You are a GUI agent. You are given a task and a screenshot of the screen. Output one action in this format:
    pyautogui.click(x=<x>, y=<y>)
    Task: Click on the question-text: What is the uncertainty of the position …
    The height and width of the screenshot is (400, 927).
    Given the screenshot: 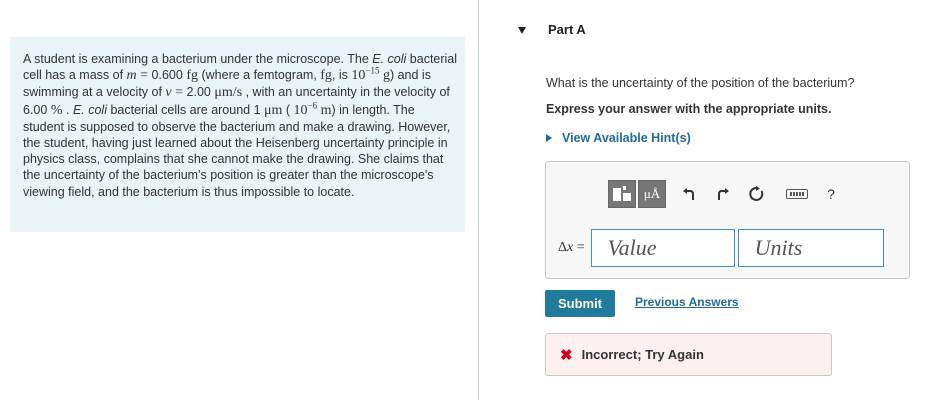 What is the action you would take?
    pyautogui.click(x=700, y=83)
    